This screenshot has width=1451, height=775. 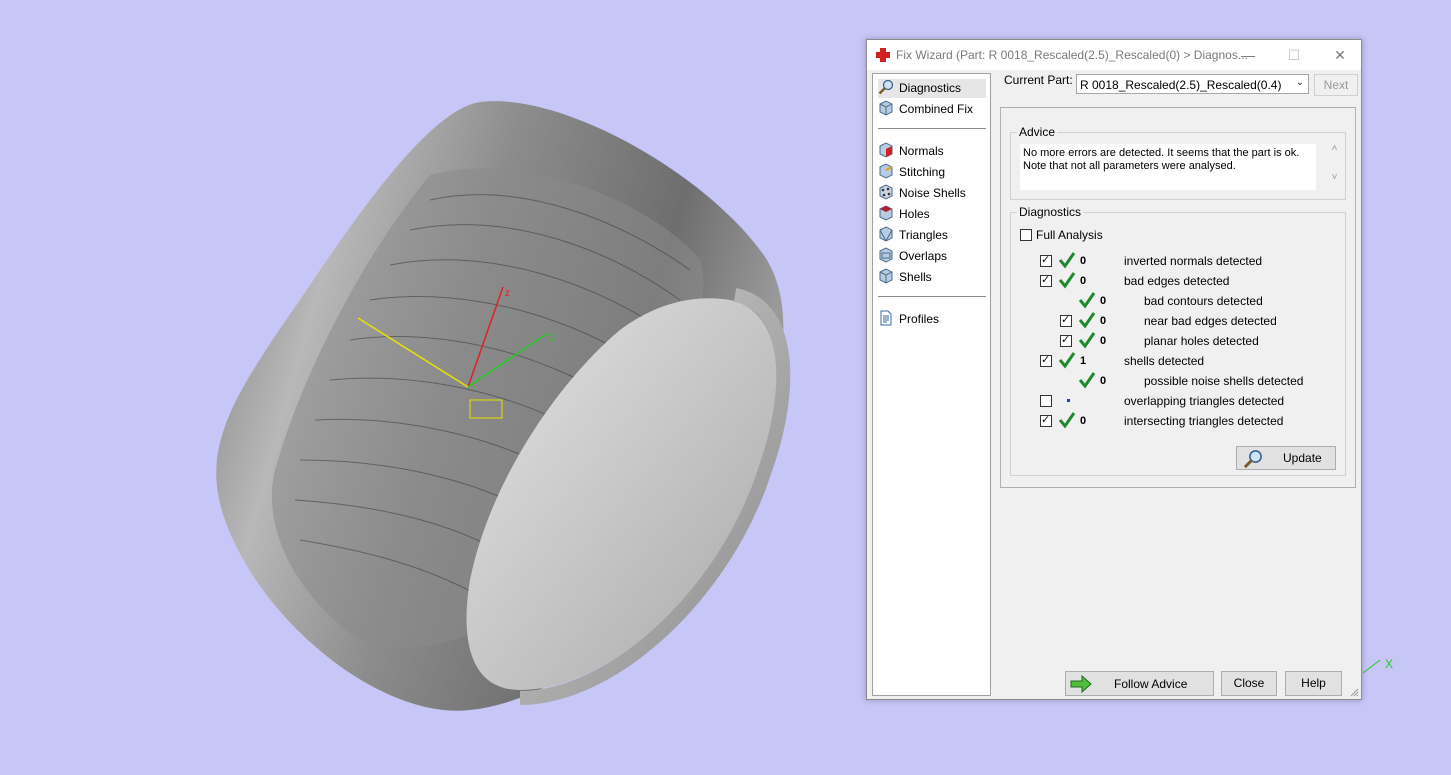 What do you see at coordinates (886, 171) in the screenshot?
I see `stitching-cube-icon` at bounding box center [886, 171].